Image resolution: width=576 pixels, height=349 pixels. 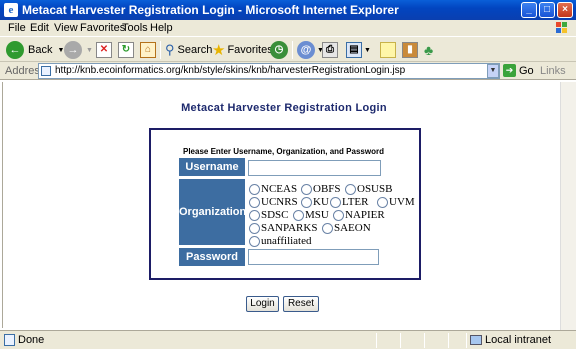 I want to click on toolbar-divider, so click(x=292, y=50).